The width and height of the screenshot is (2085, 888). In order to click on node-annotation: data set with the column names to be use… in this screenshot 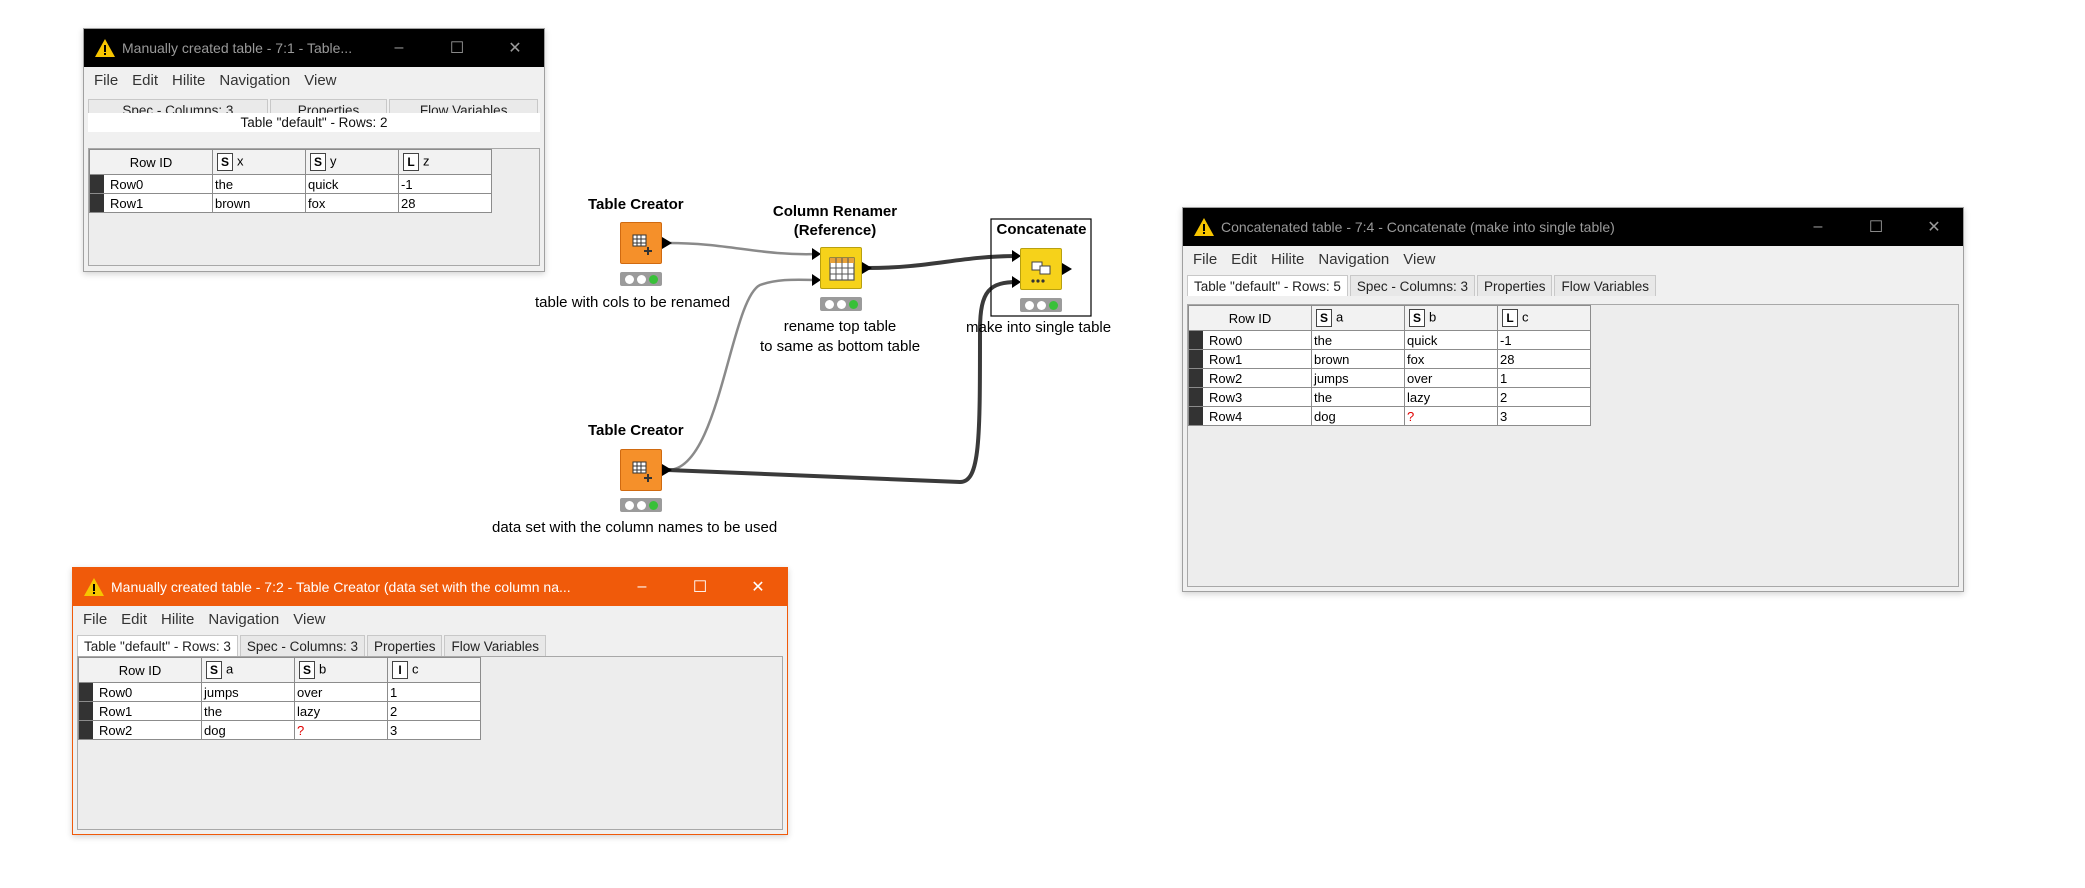, I will do `click(634, 528)`.